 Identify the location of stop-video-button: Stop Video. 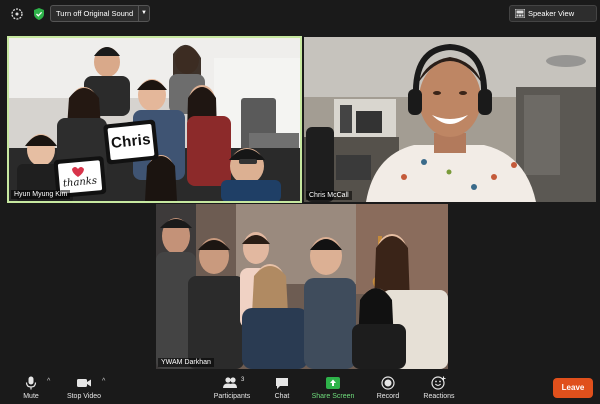
(84, 389).